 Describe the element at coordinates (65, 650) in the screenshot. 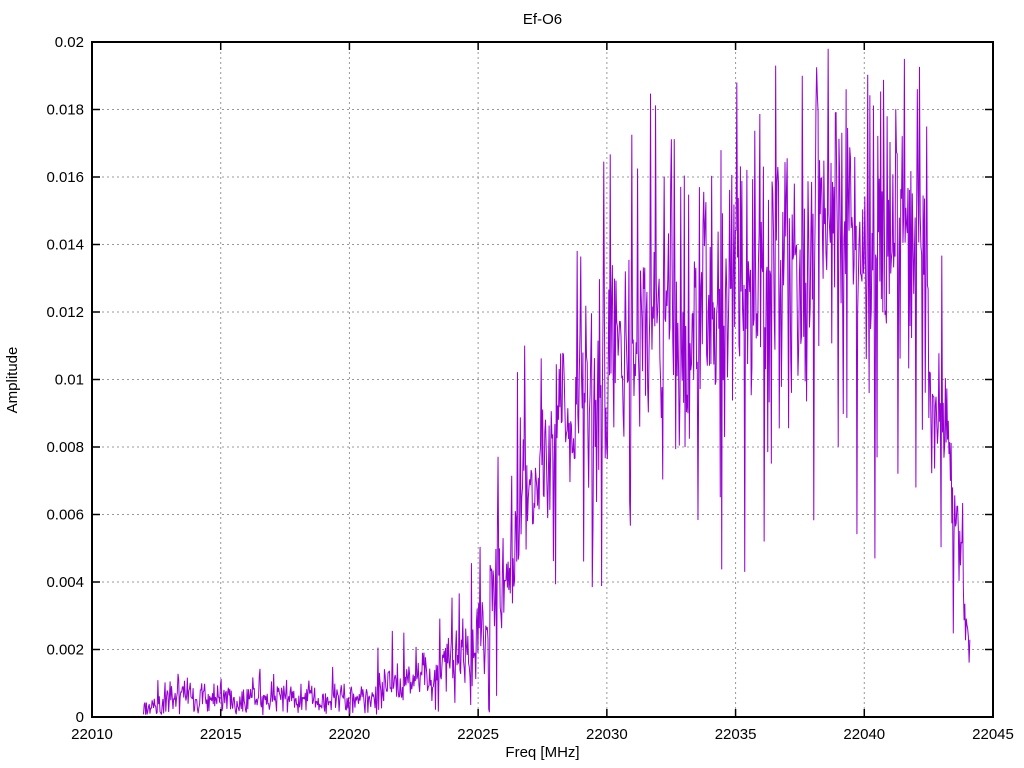

I see `y-tick-label: 0.002` at that location.